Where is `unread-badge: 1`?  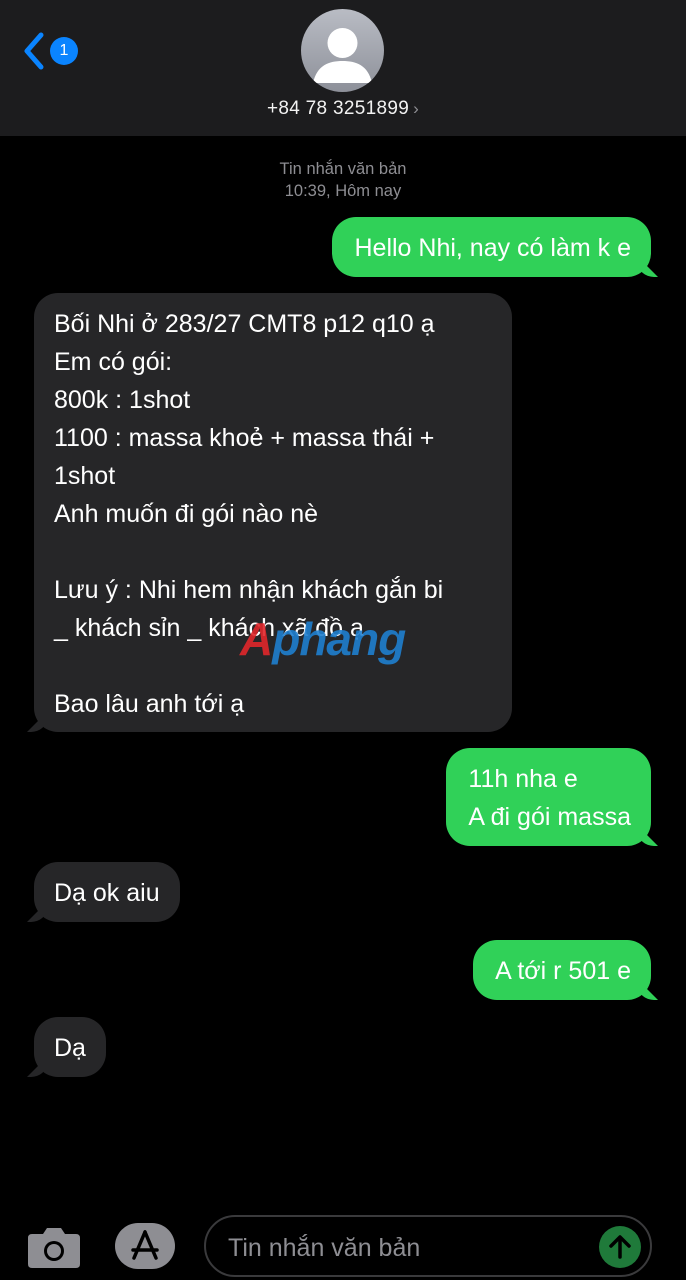 unread-badge: 1 is located at coordinates (64, 51).